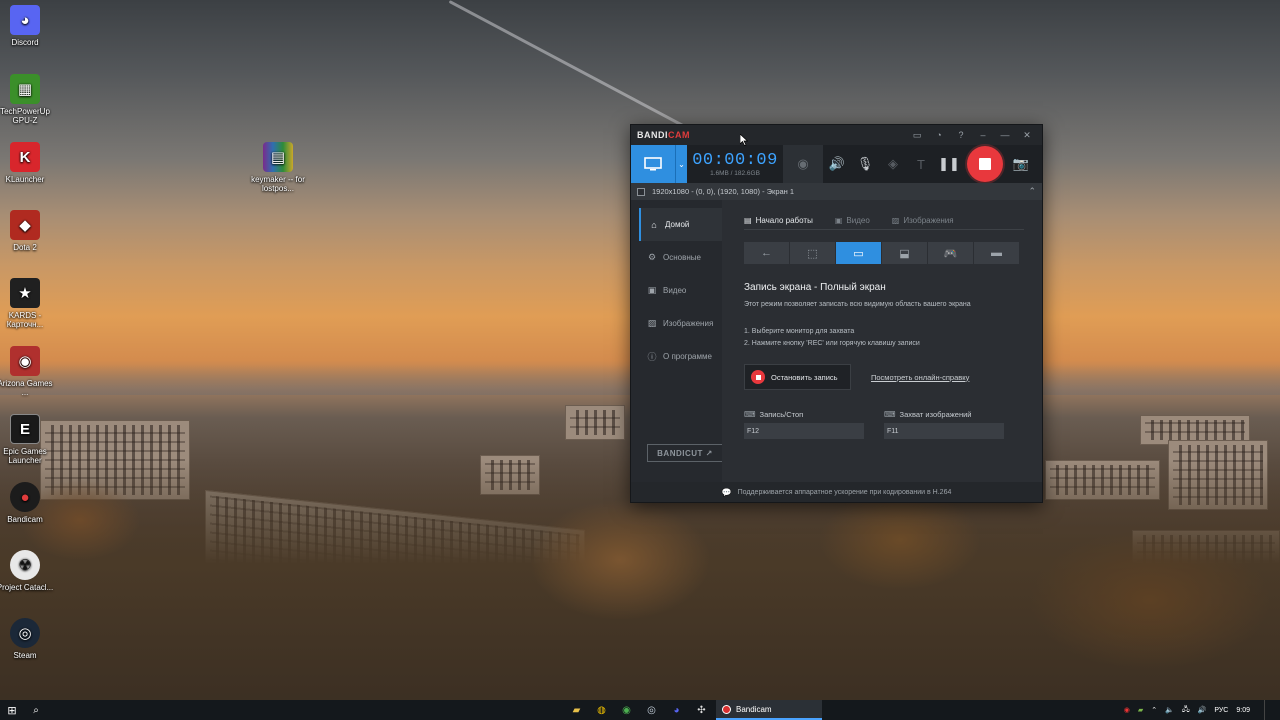 Image resolution: width=1280 pixels, height=720 pixels. Describe the element at coordinates (744, 140) in the screenshot. I see `mouse-cursor-icon` at that location.